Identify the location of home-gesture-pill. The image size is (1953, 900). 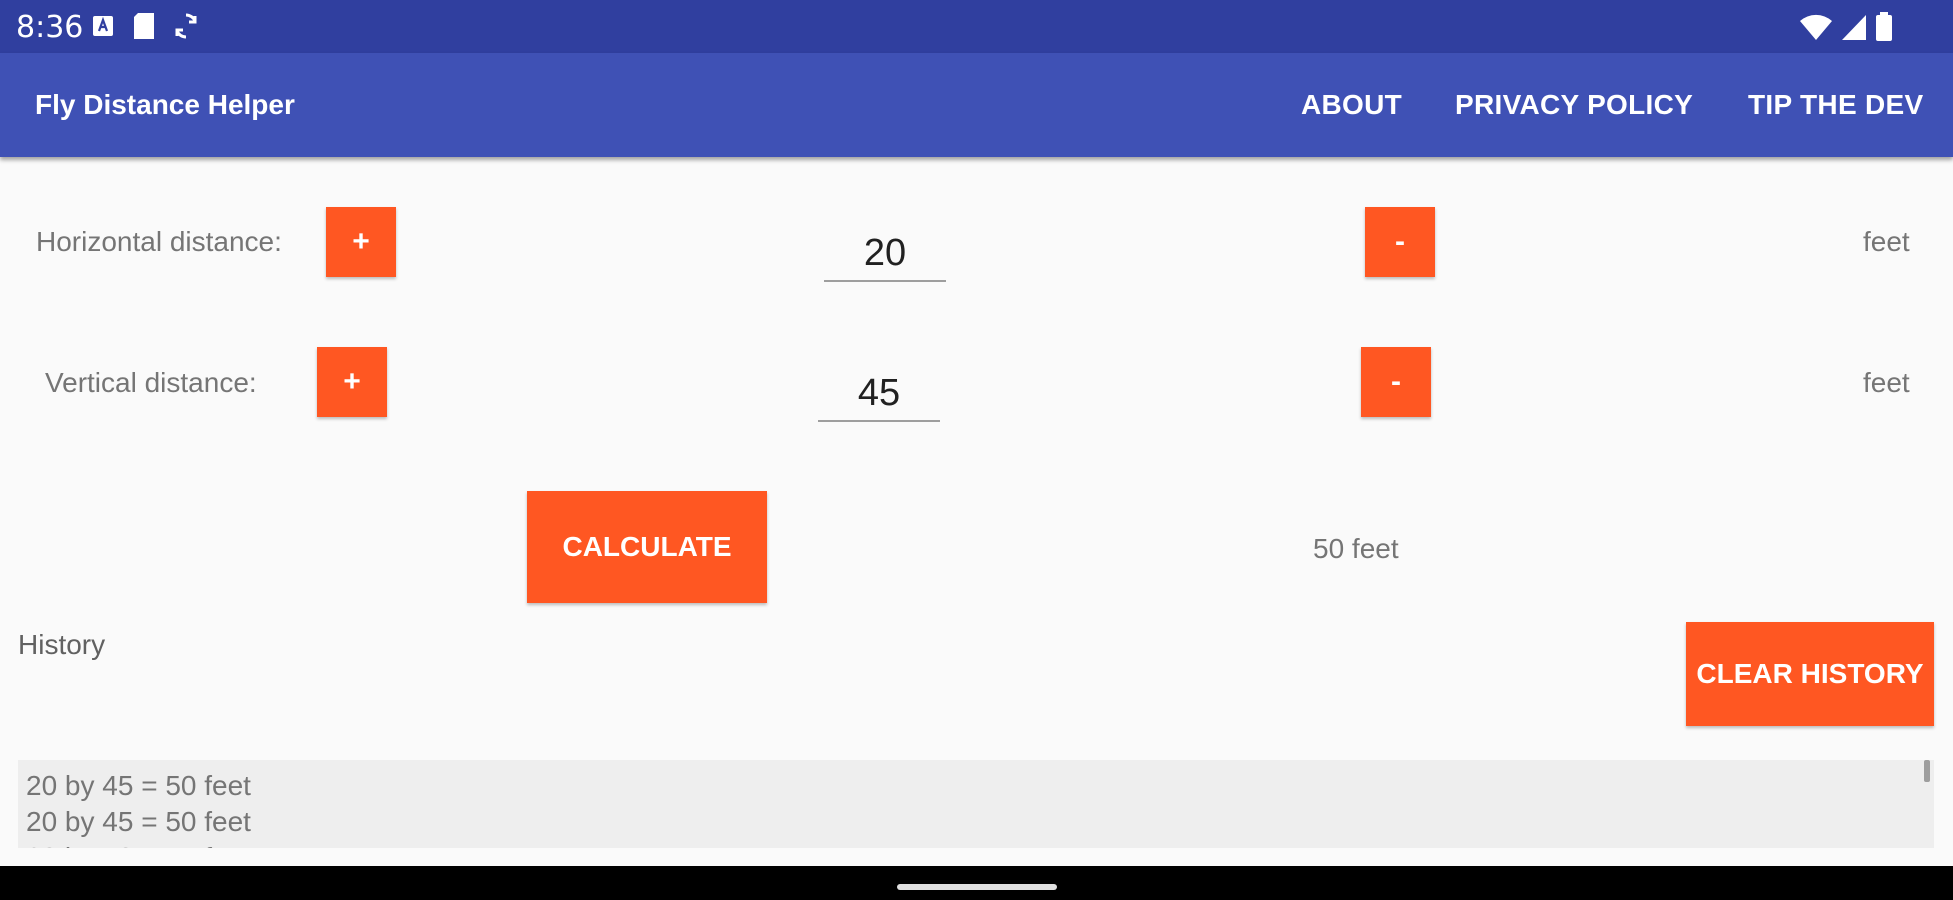
(977, 887).